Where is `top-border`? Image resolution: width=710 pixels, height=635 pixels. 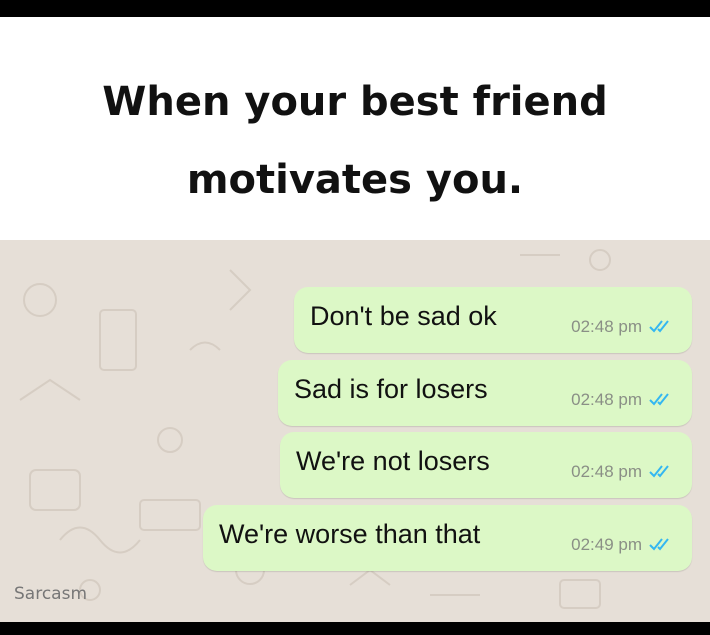
top-border is located at coordinates (355, 8).